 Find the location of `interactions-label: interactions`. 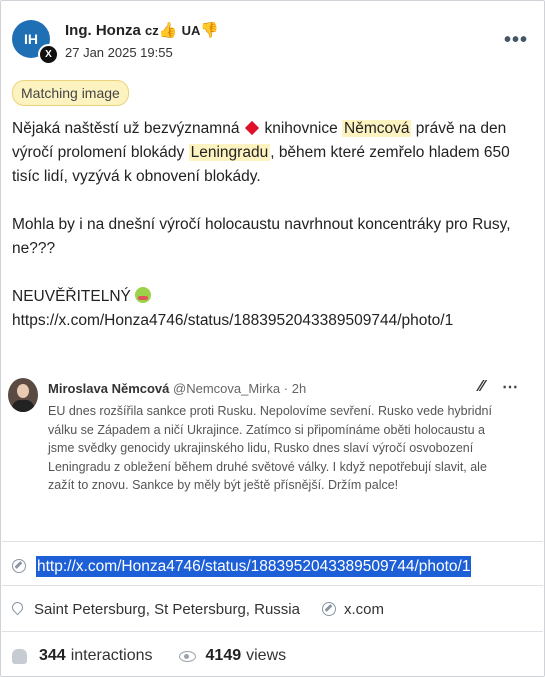

interactions-label: interactions is located at coordinates (111, 655).